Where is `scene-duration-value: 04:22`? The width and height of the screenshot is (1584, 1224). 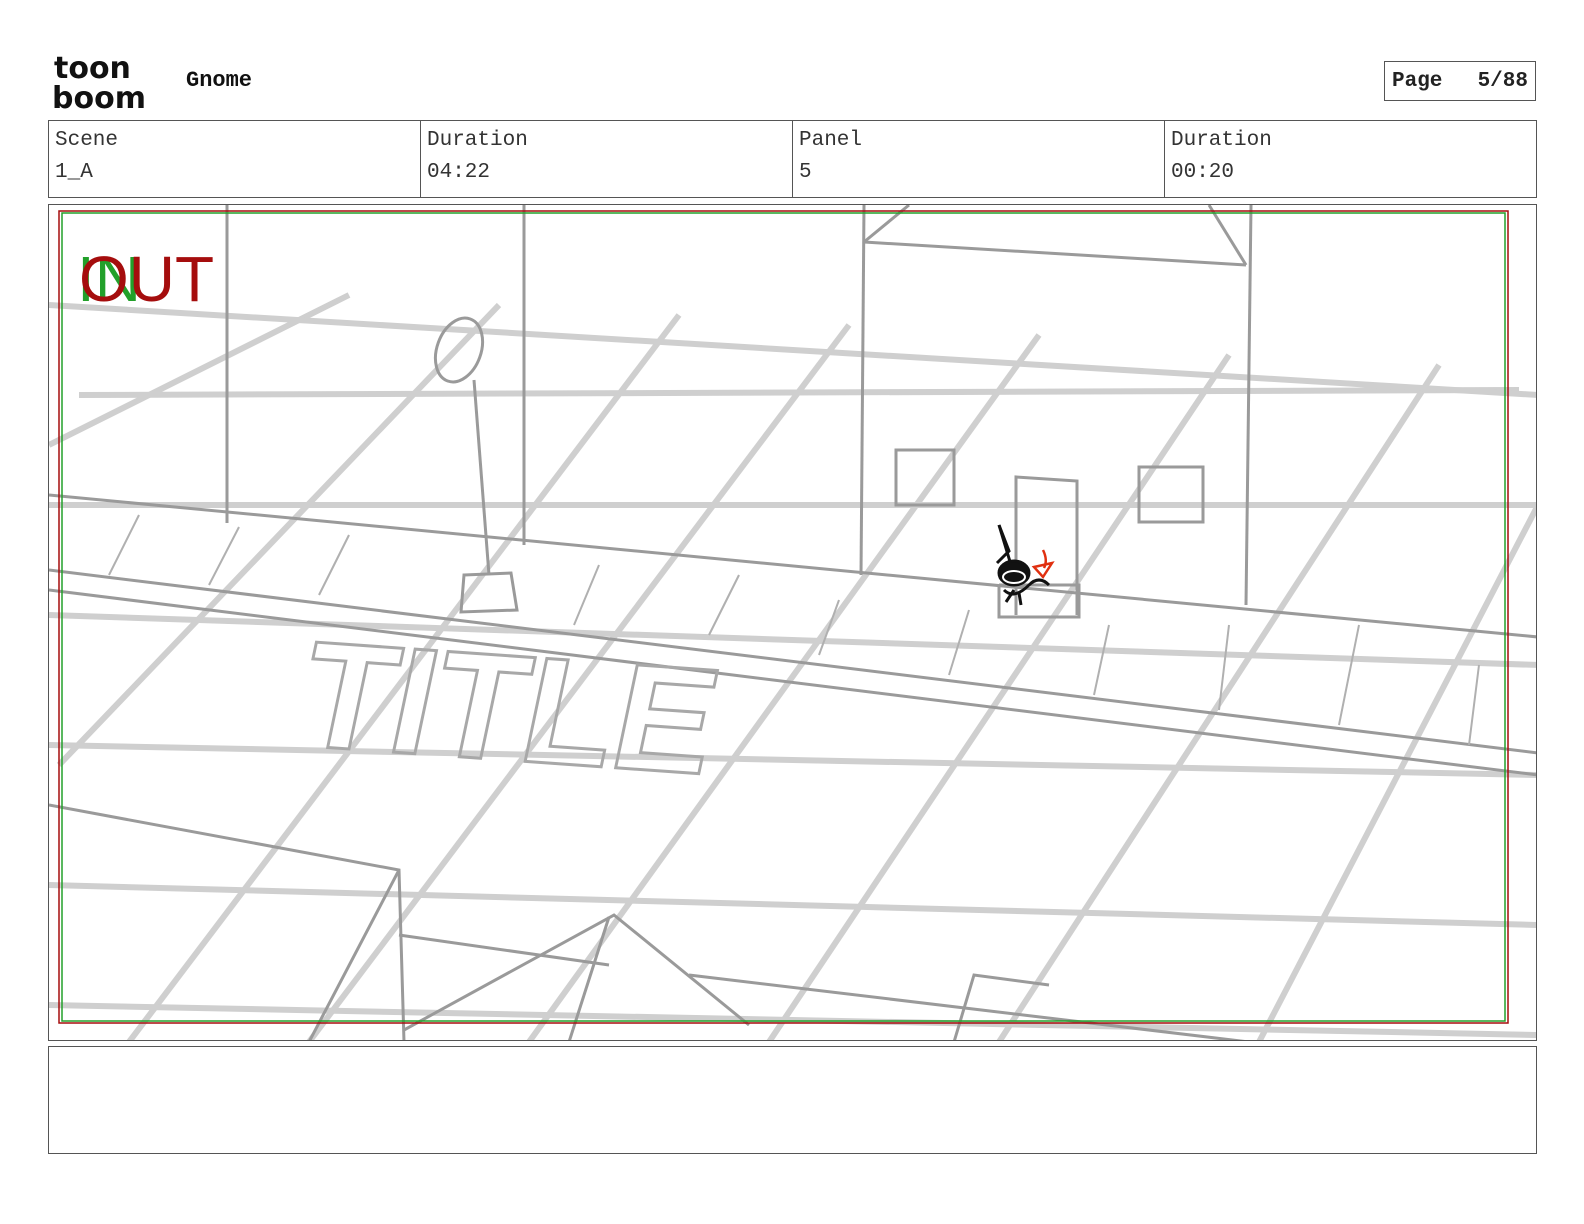 scene-duration-value: 04:22 is located at coordinates (459, 172).